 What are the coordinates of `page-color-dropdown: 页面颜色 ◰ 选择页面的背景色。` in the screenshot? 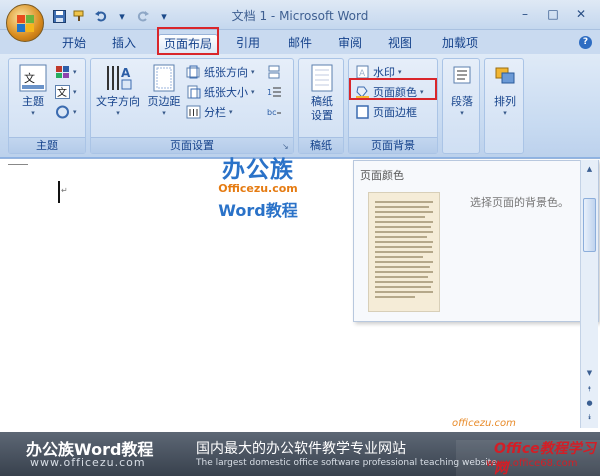 It's located at (476, 241).